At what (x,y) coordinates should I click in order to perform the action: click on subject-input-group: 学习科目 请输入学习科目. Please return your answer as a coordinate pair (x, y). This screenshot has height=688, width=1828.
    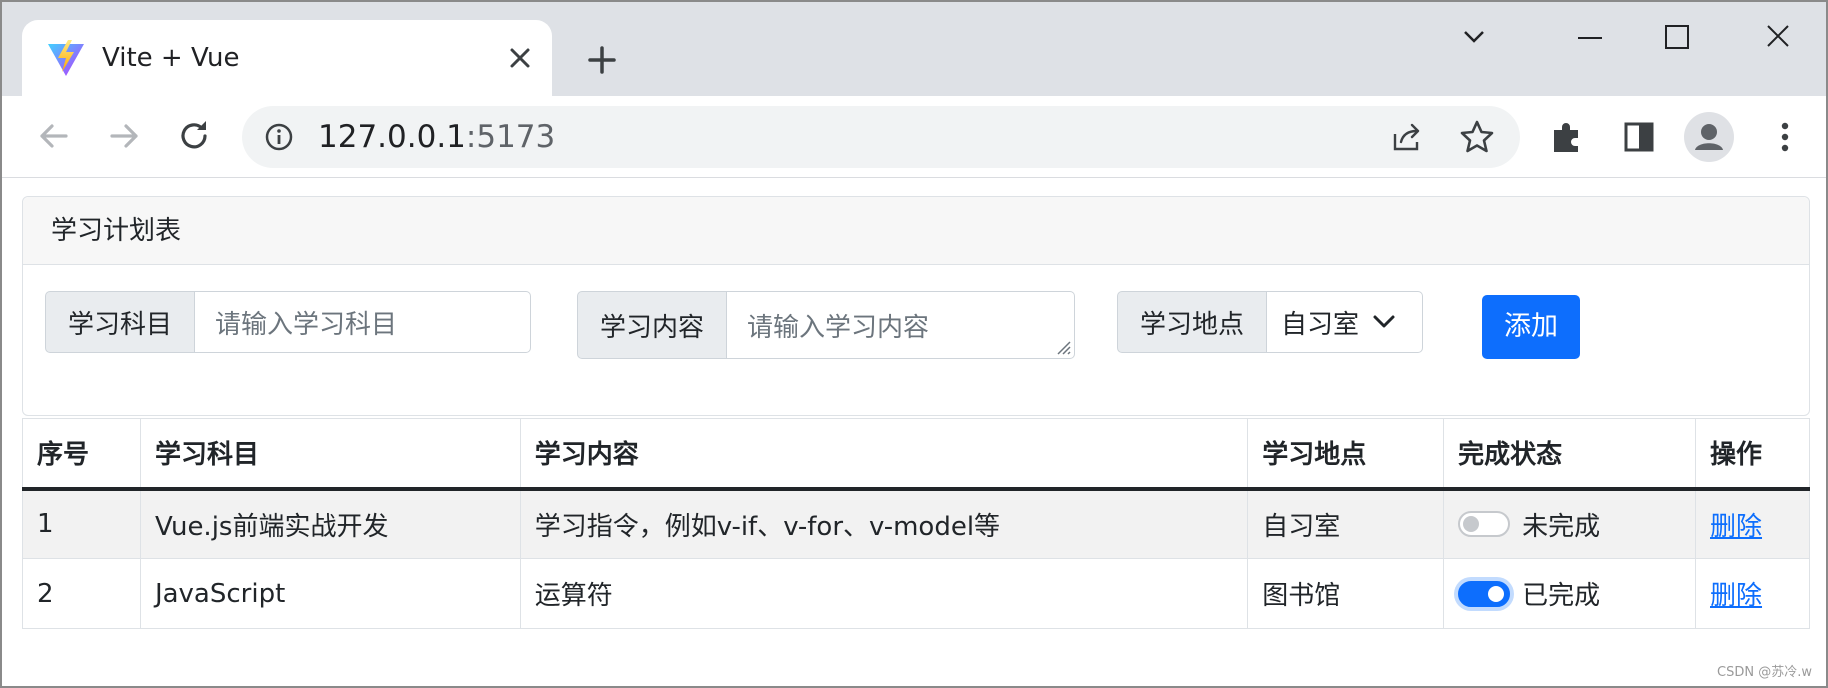
    Looking at the image, I should click on (288, 322).